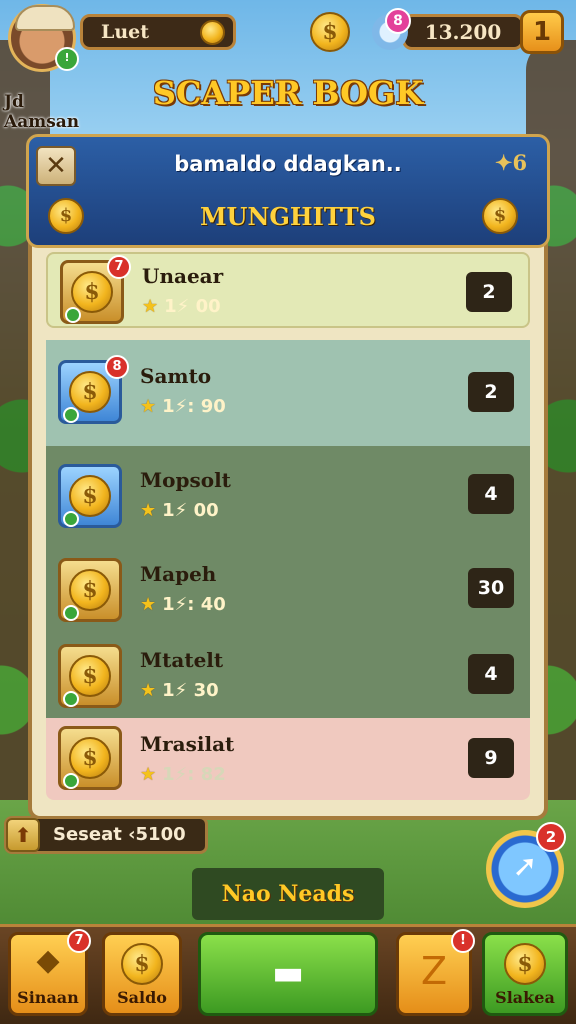  I want to click on coin-icon-frame: $, so click(90, 676).